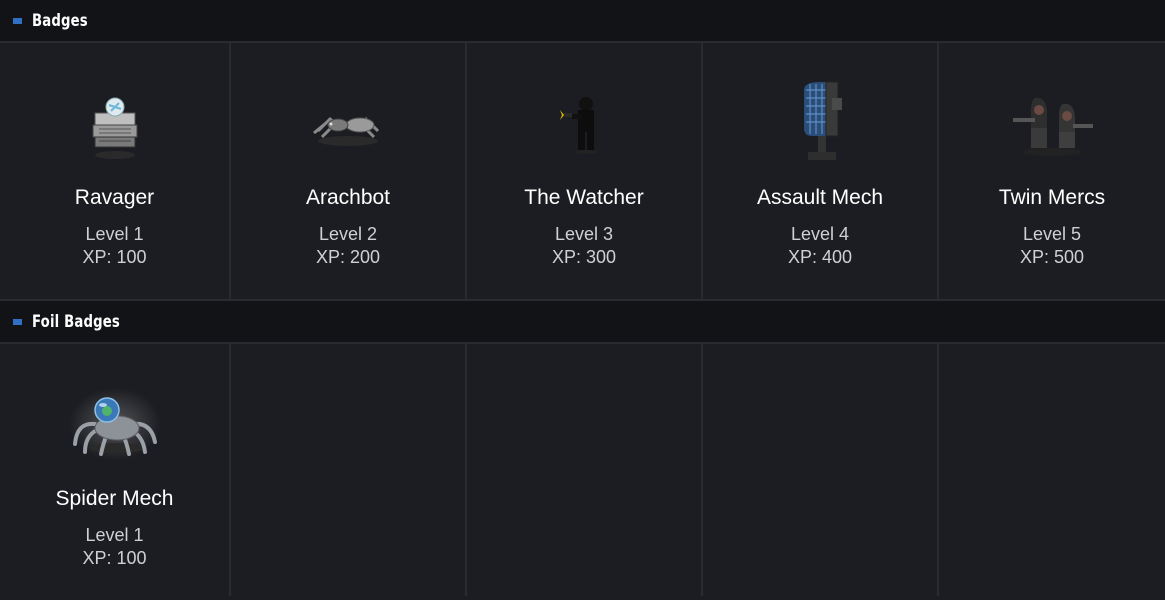 Image resolution: width=1165 pixels, height=600 pixels. Describe the element at coordinates (348, 123) in the screenshot. I see `arachbot-icon` at that location.